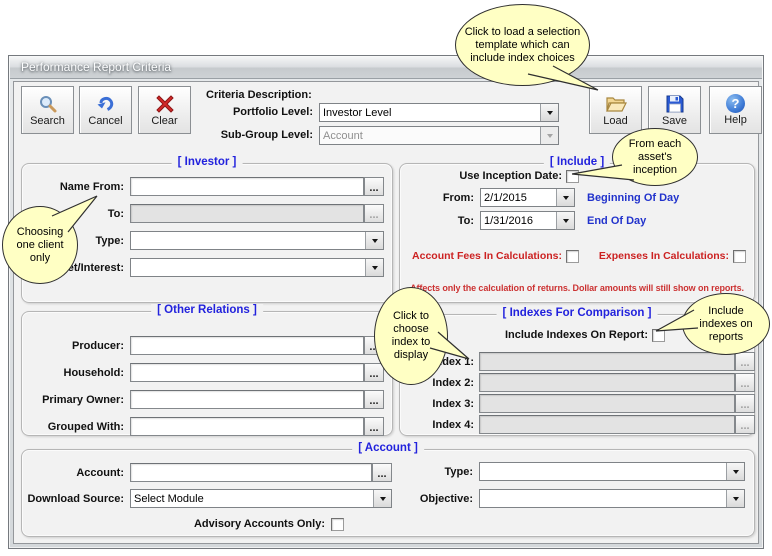 This screenshot has height=556, width=772. I want to click on beginning-of-day-note: Beginning Of Day, so click(633, 197).